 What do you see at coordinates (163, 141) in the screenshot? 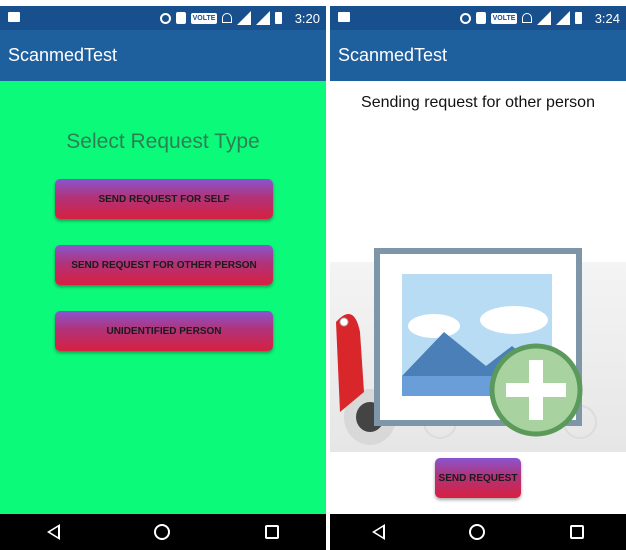
I see `select-request-title: Select Request Type` at bounding box center [163, 141].